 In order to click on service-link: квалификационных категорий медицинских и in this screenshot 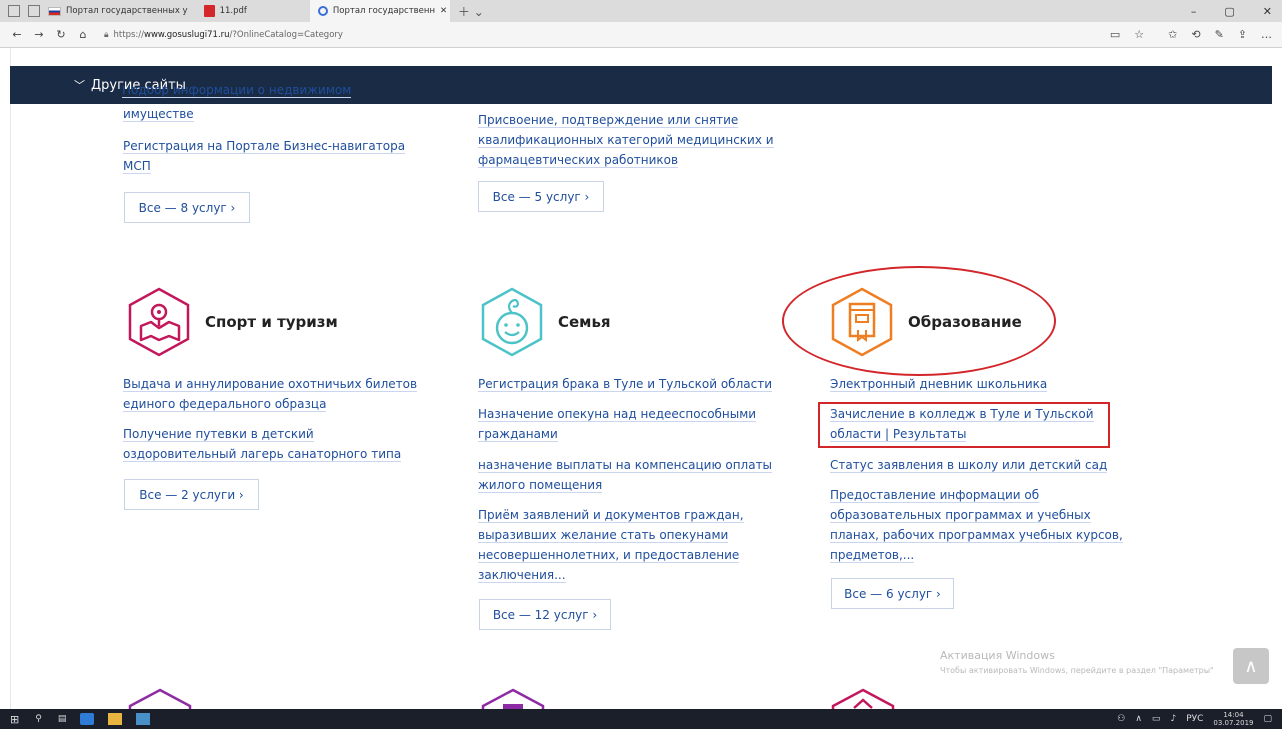, I will do `click(626, 140)`.